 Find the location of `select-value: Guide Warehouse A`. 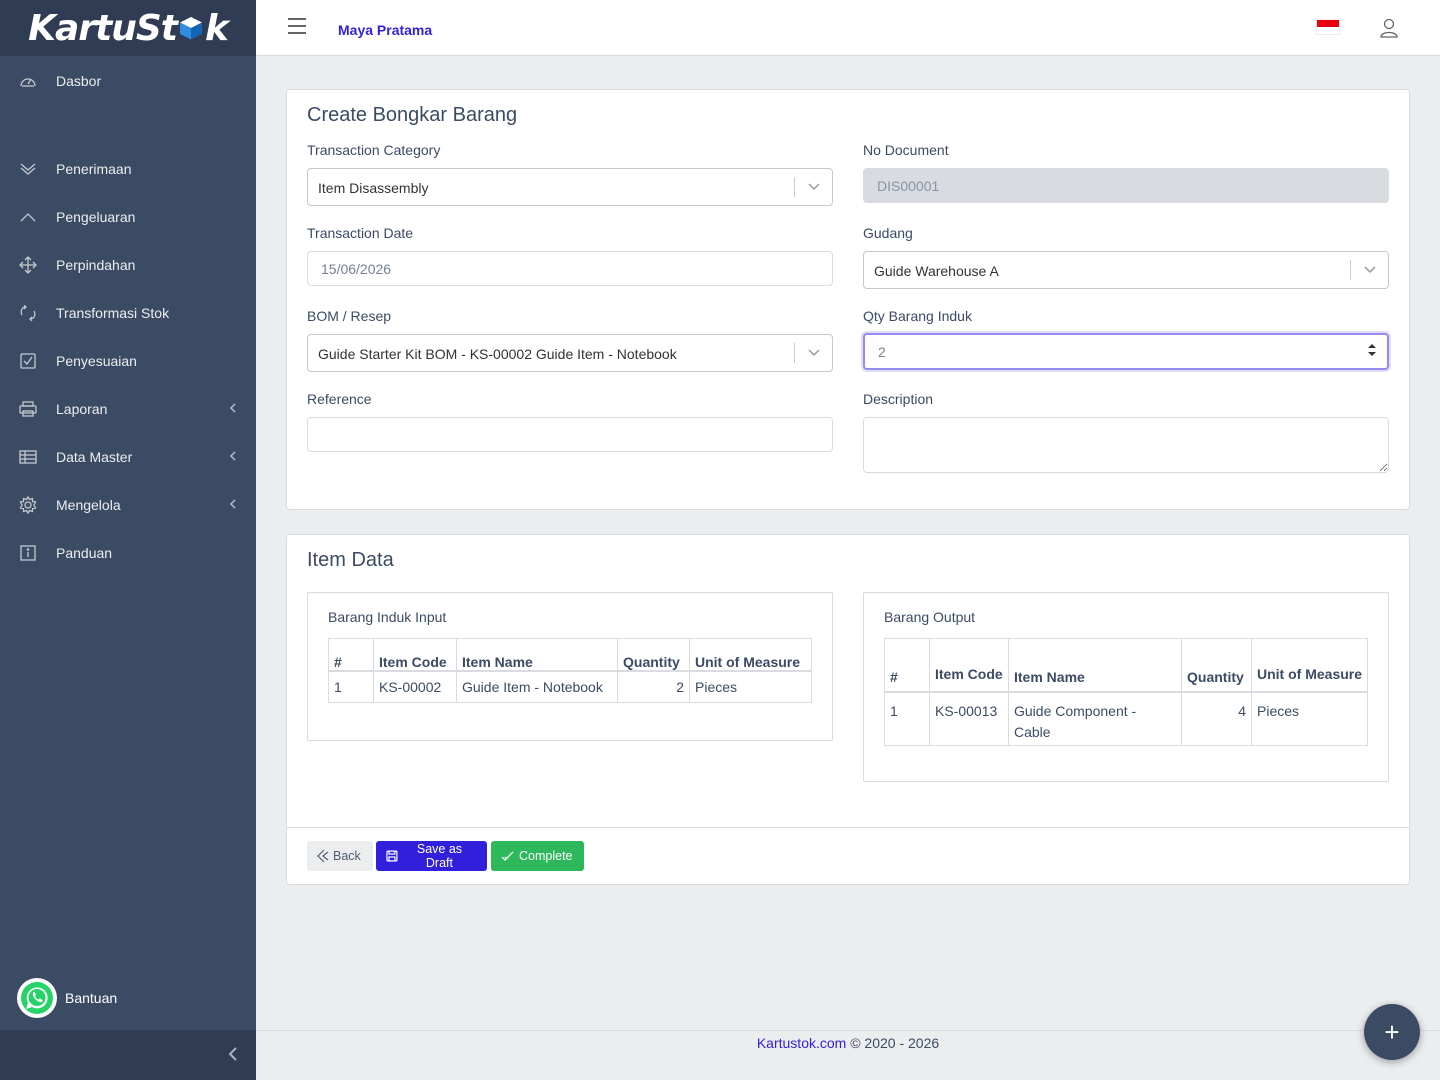

select-value: Guide Warehouse A is located at coordinates (936, 271).